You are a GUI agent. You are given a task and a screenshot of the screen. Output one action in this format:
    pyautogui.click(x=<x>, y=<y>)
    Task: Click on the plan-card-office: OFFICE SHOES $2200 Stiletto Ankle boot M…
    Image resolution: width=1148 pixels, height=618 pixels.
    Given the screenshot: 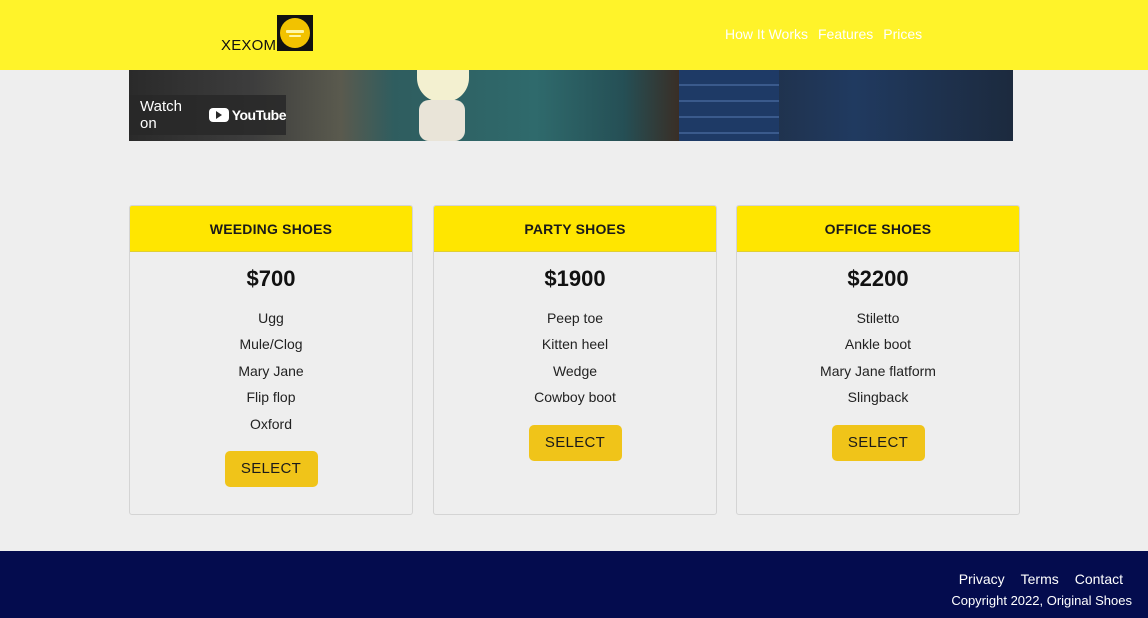 What is the action you would take?
    pyautogui.click(x=878, y=360)
    